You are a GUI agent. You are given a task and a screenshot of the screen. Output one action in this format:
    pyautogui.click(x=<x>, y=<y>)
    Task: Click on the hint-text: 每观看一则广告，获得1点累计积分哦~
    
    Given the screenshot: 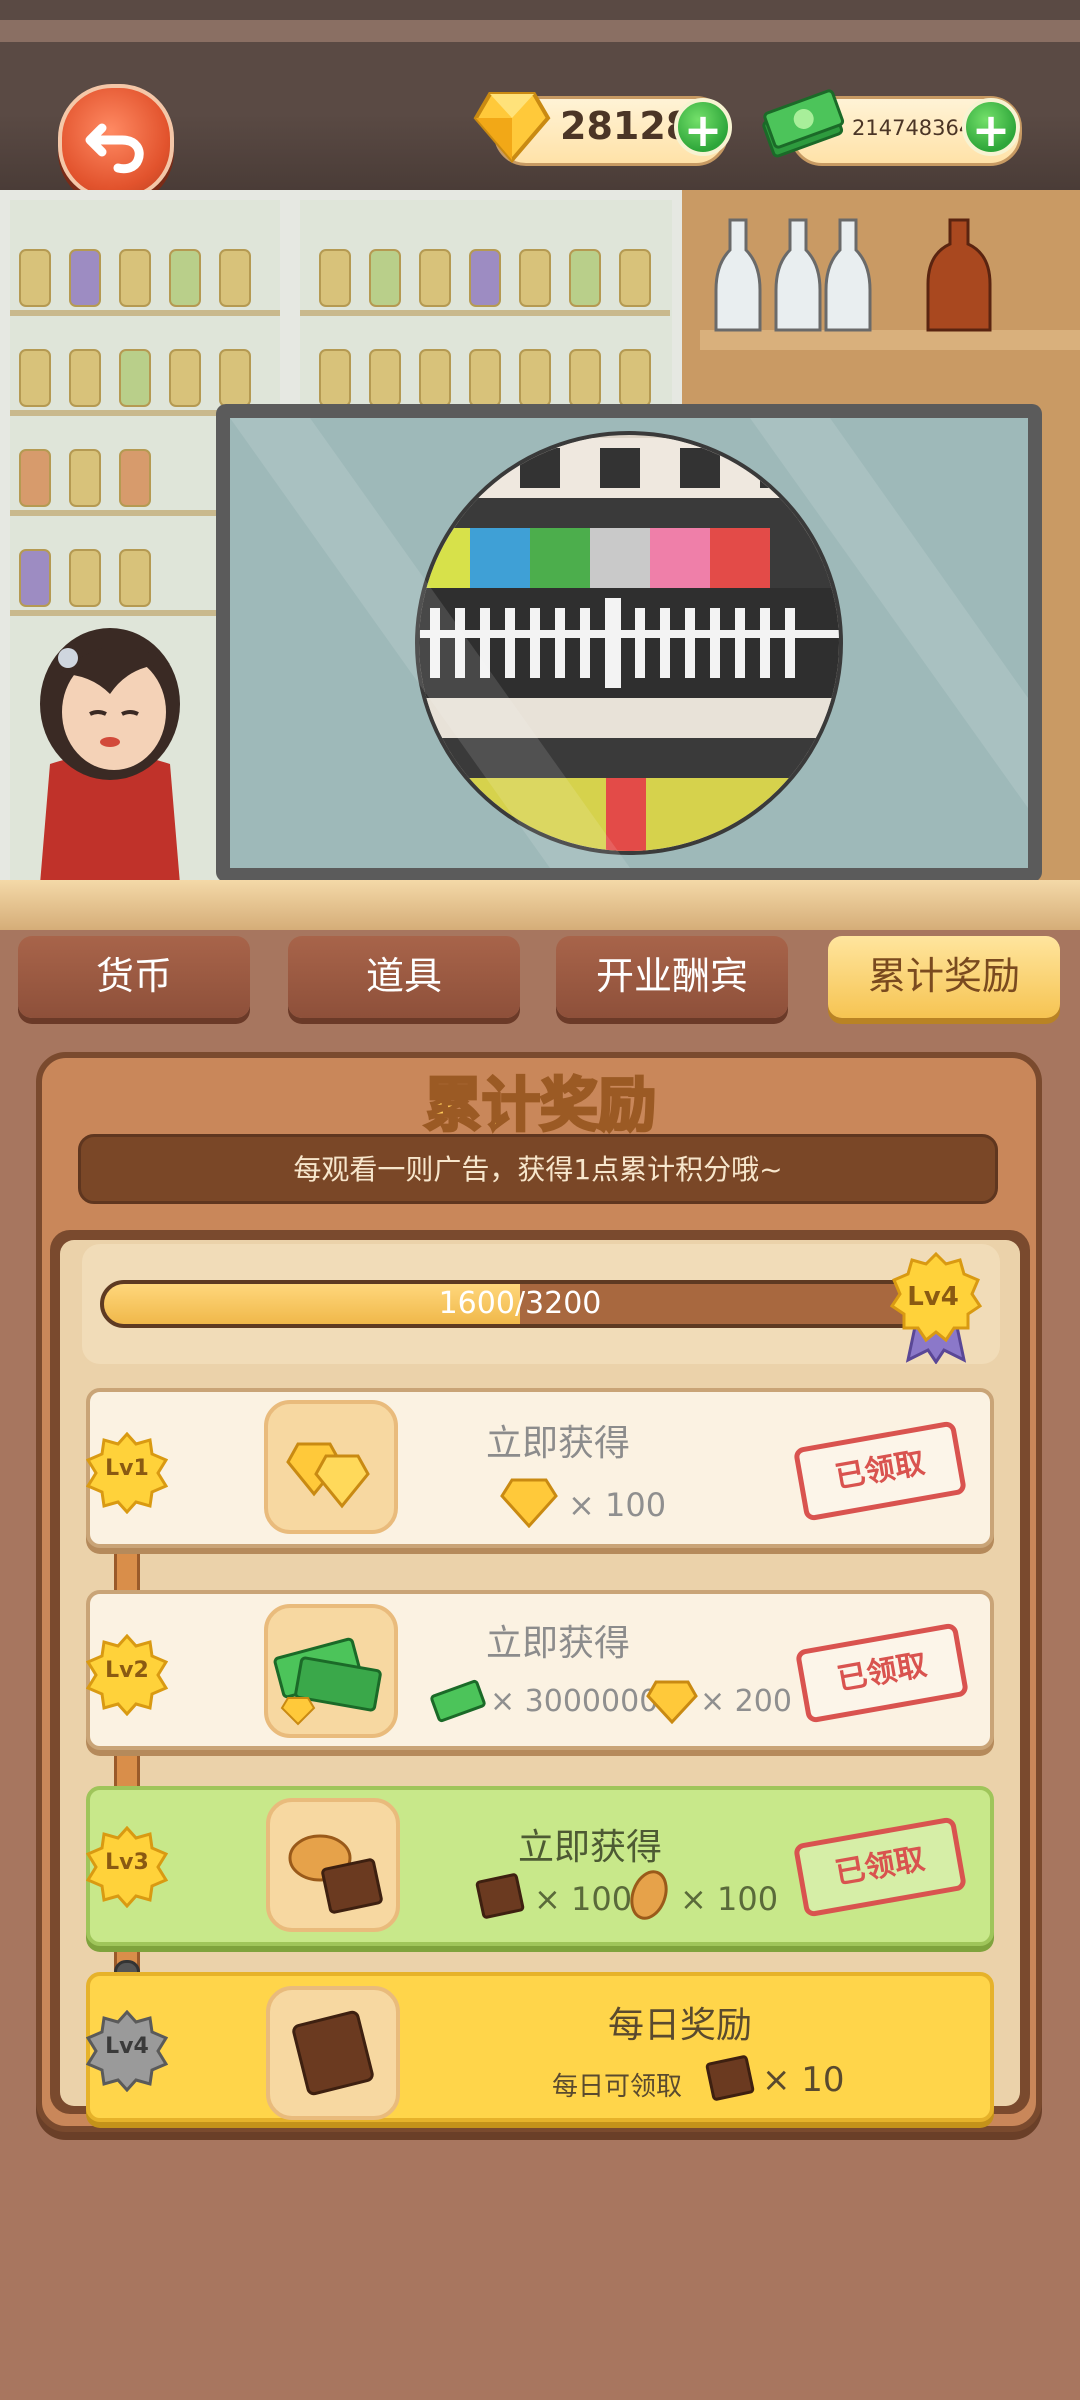 What is the action you would take?
    pyautogui.click(x=538, y=1169)
    